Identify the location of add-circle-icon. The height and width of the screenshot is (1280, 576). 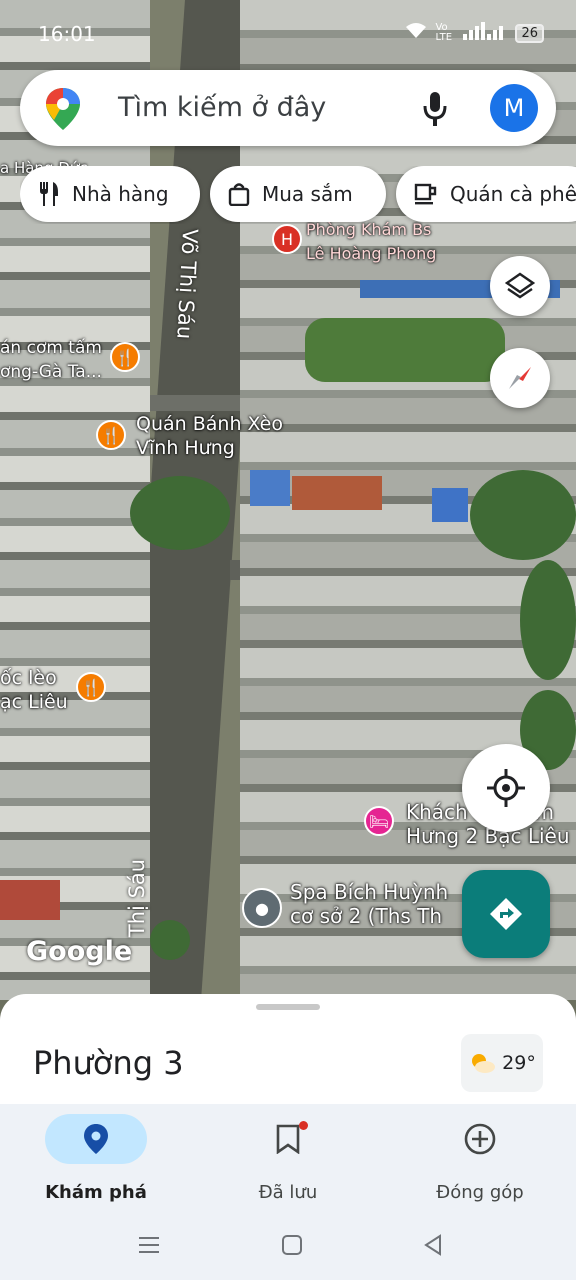
(480, 1139).